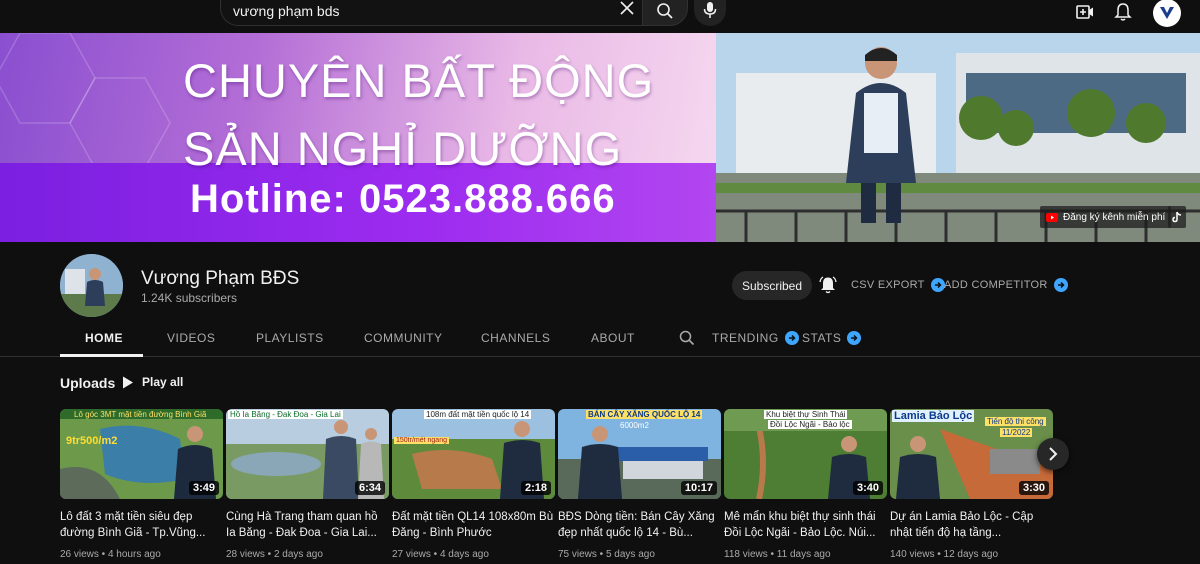 This screenshot has height=564, width=1200. I want to click on play-all-label: Play all, so click(163, 382).